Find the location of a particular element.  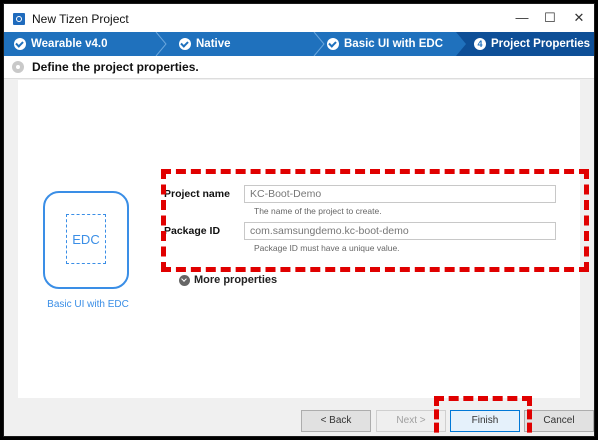

template-caption: Basic UI with EDC is located at coordinates (88, 304).